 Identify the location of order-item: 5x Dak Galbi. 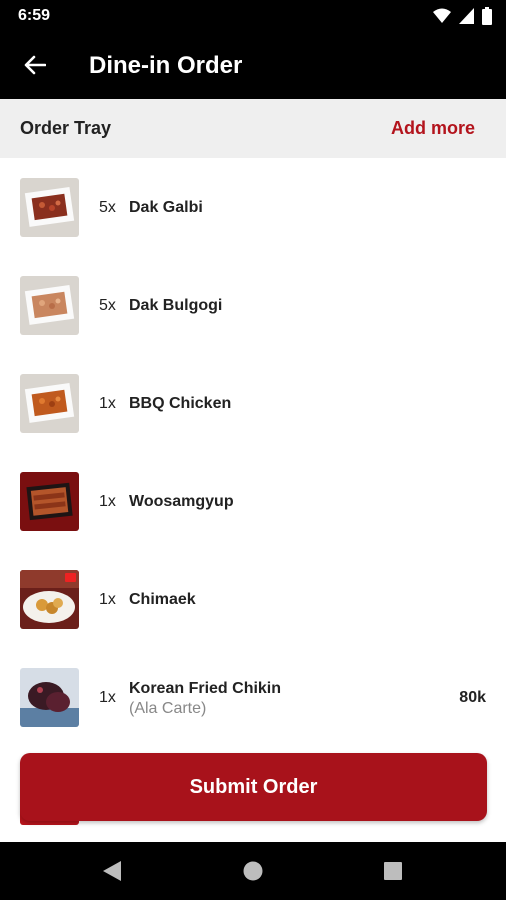
(253, 207).